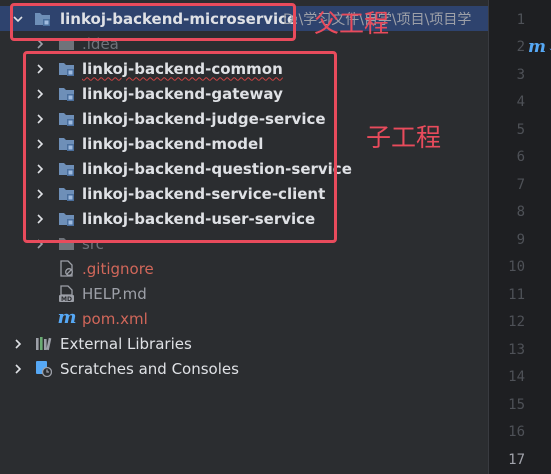 The height and width of the screenshot is (474, 551). Describe the element at coordinates (520, 47) in the screenshot. I see `line-number: 2` at that location.